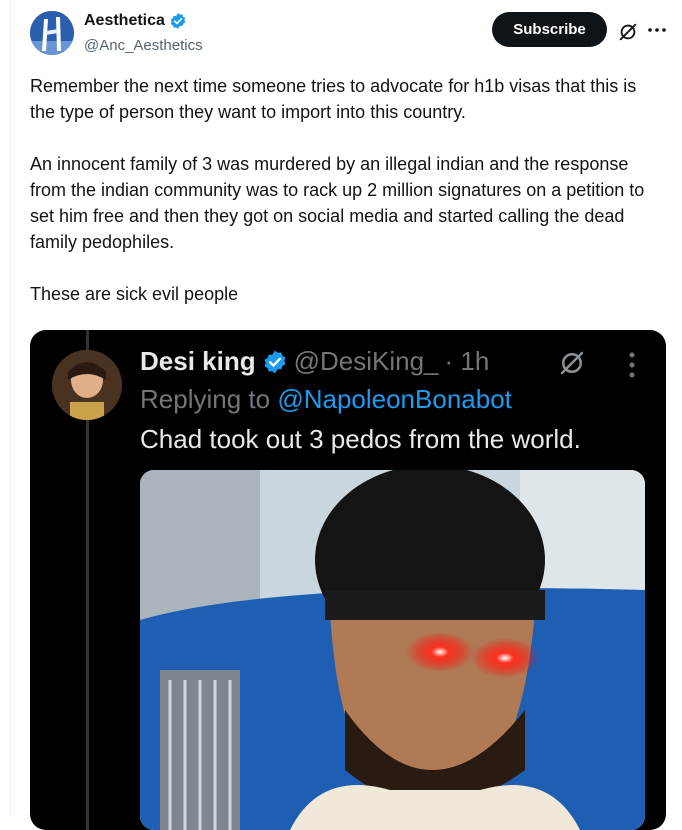 The image size is (682, 830). What do you see at coordinates (549, 29) in the screenshot?
I see `subscribe-button: Subscribe` at bounding box center [549, 29].